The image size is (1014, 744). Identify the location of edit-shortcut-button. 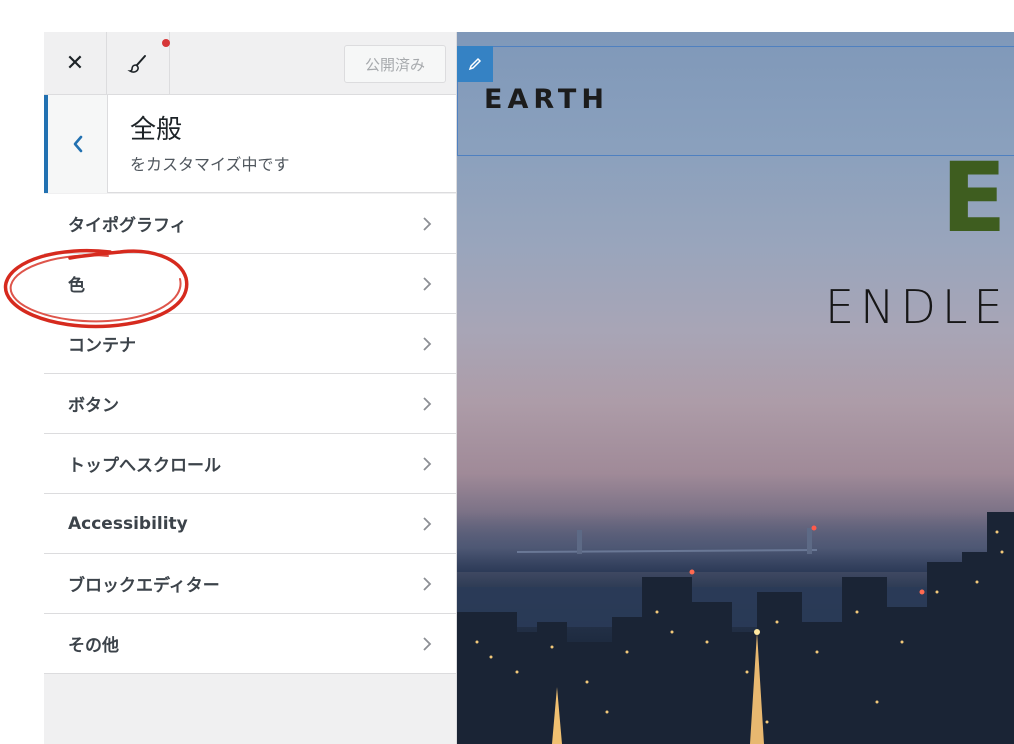
(475, 64).